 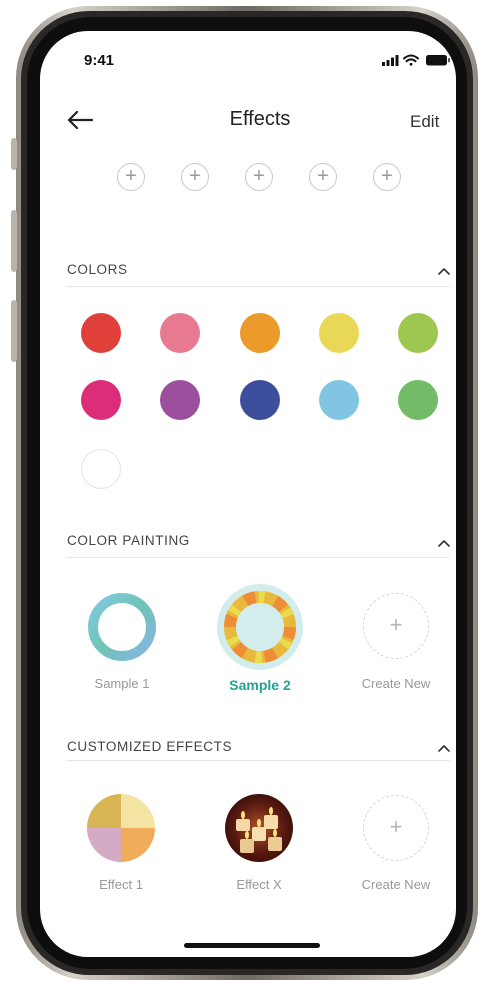 I want to click on candles-photo-icon, so click(x=259, y=828).